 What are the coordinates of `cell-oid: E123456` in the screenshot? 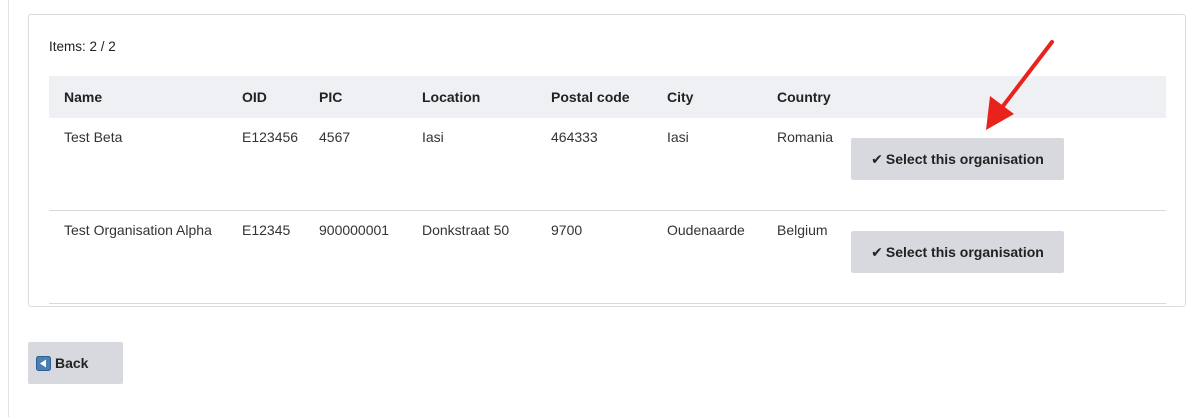 It's located at (265, 164).